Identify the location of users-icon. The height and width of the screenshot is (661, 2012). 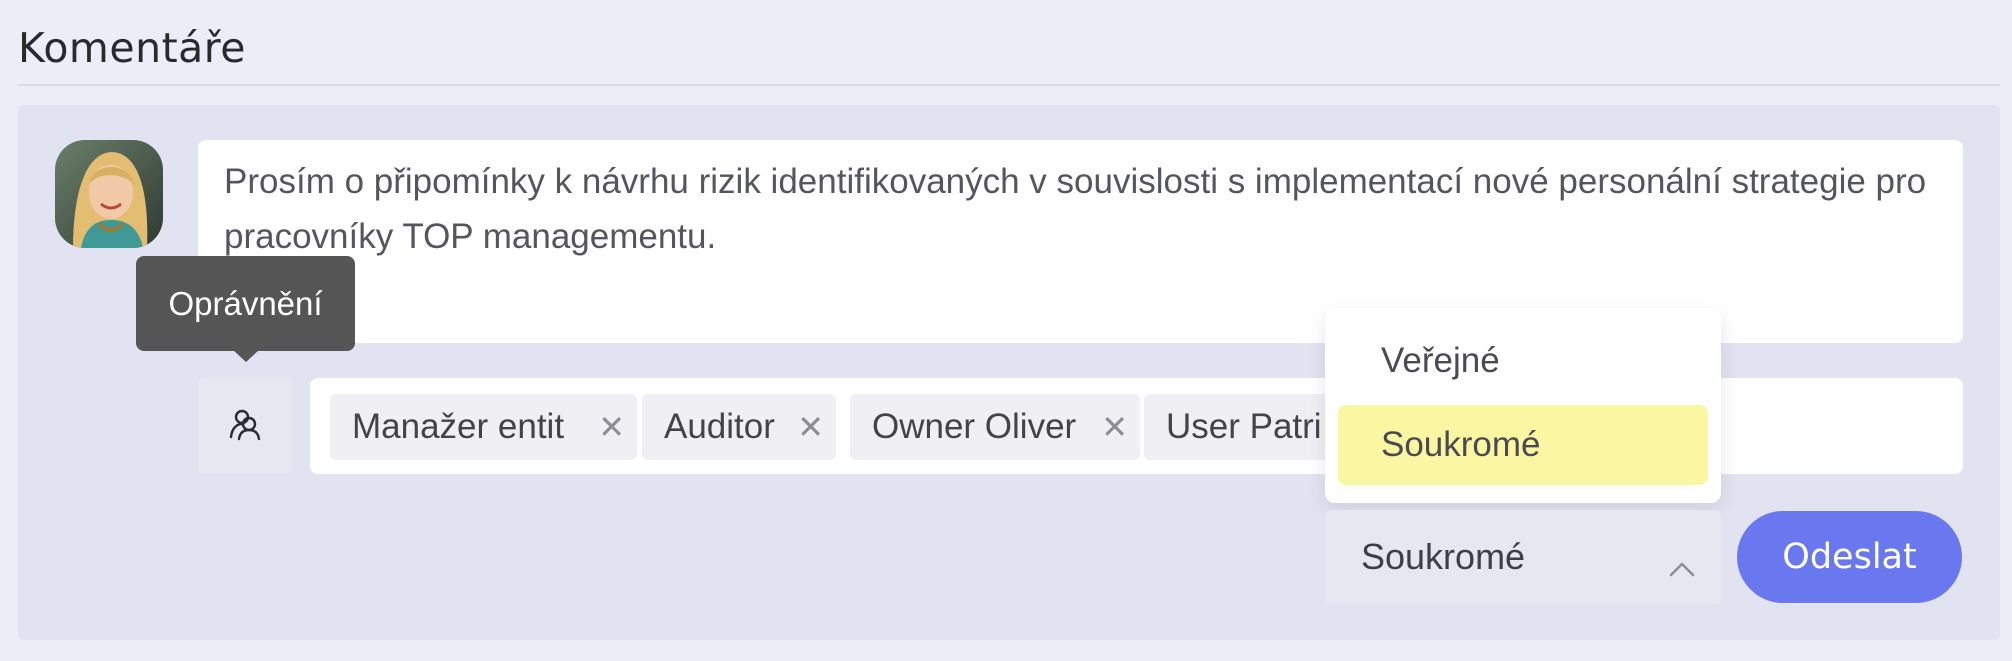
(245, 426).